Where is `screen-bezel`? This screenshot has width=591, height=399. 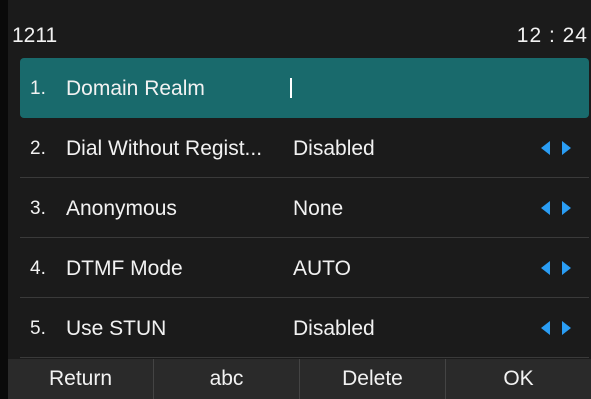
screen-bezel is located at coordinates (4, 199).